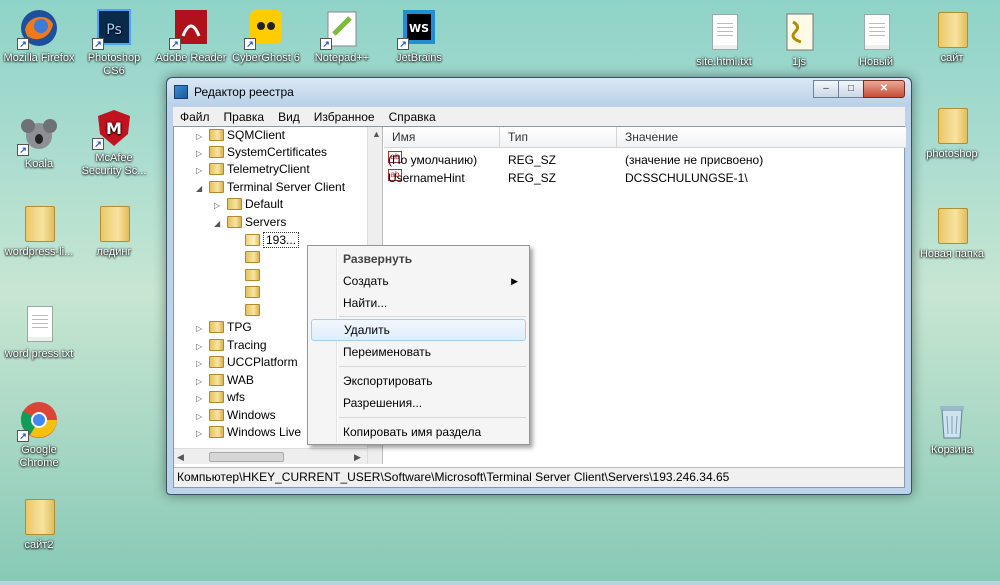  I want to click on tree-item-systemcertificates: ▷ SystemCertificates, so click(261, 152).